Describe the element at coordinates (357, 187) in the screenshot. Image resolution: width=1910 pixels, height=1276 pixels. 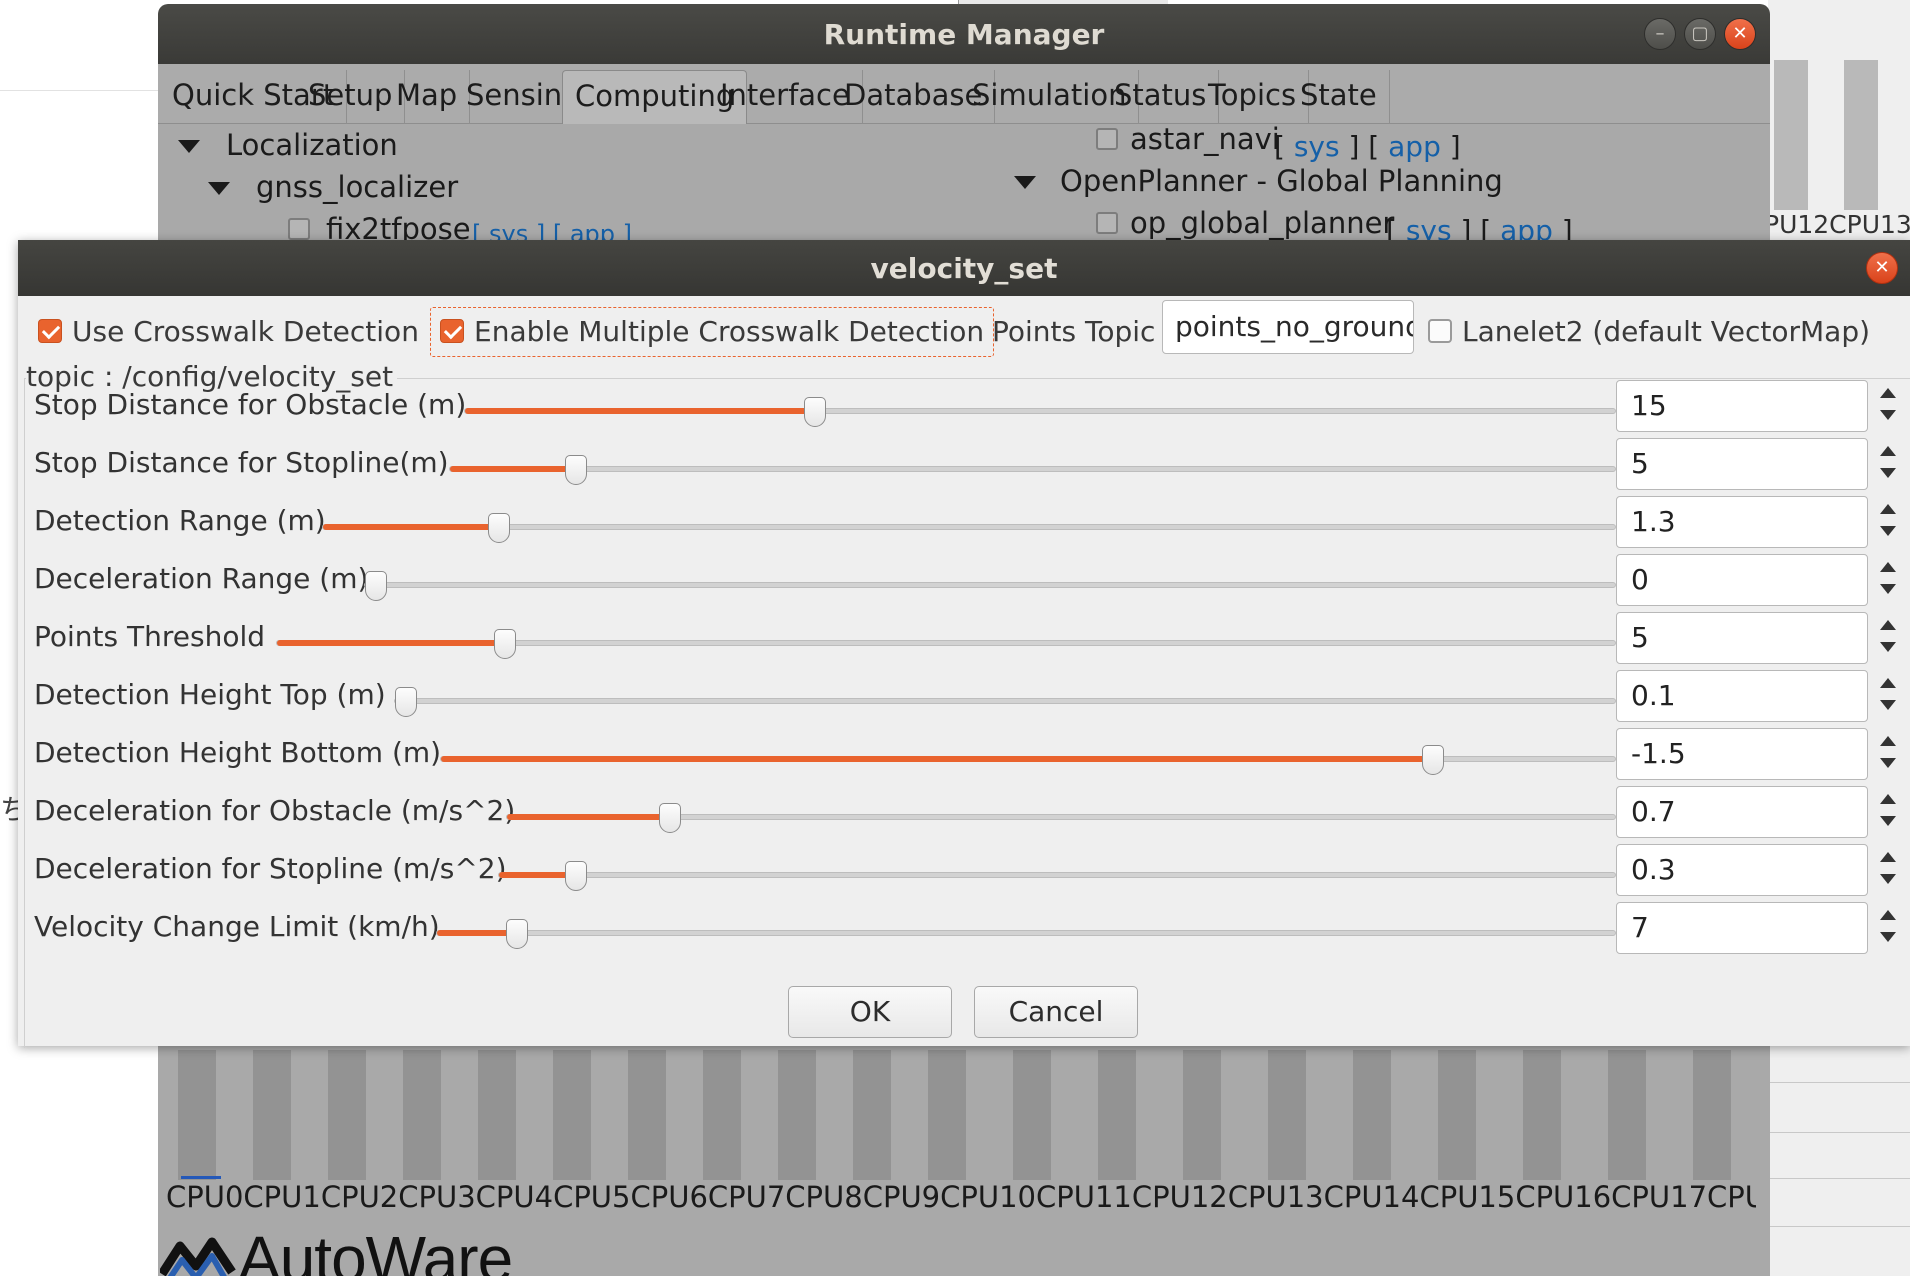
I see `tree-subgroup-gnss-localizer: gnss_localizer` at that location.